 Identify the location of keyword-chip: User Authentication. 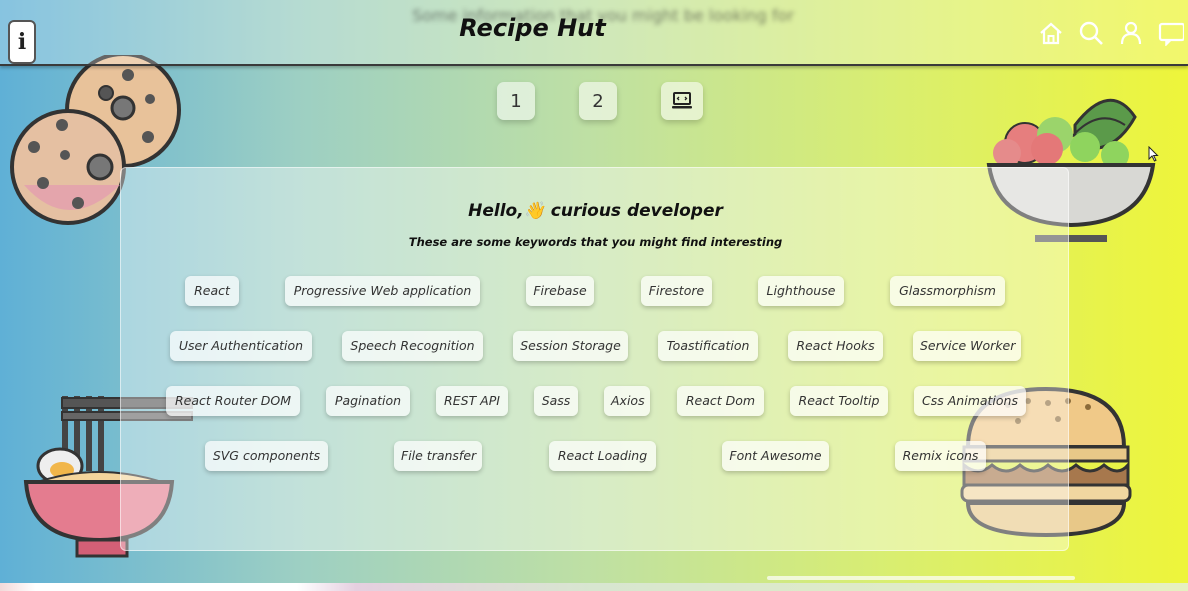
(241, 346).